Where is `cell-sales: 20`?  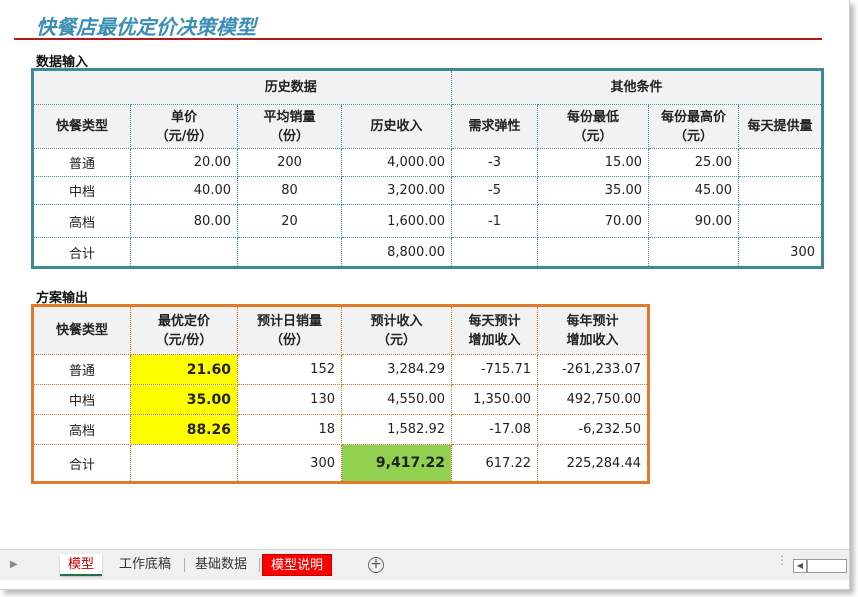 cell-sales: 20 is located at coordinates (289, 221).